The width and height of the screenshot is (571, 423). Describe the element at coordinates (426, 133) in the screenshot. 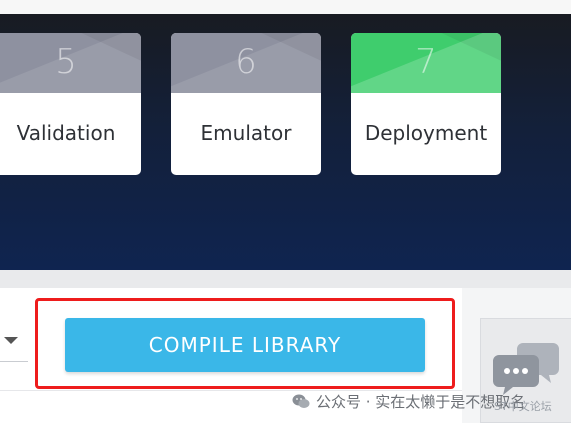

I see `step-label: Deployment` at that location.